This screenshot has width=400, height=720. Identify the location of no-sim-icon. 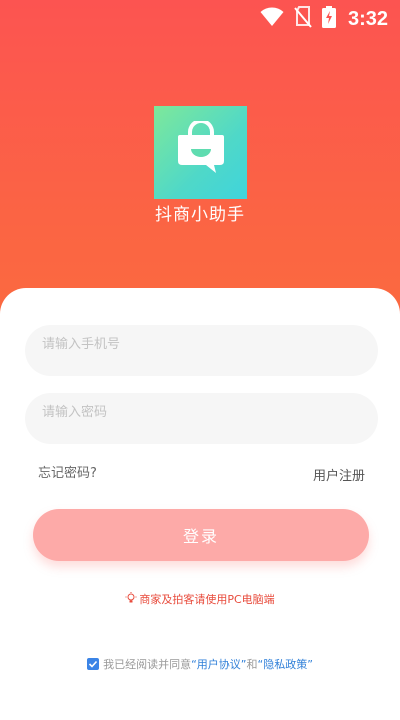
(303, 19).